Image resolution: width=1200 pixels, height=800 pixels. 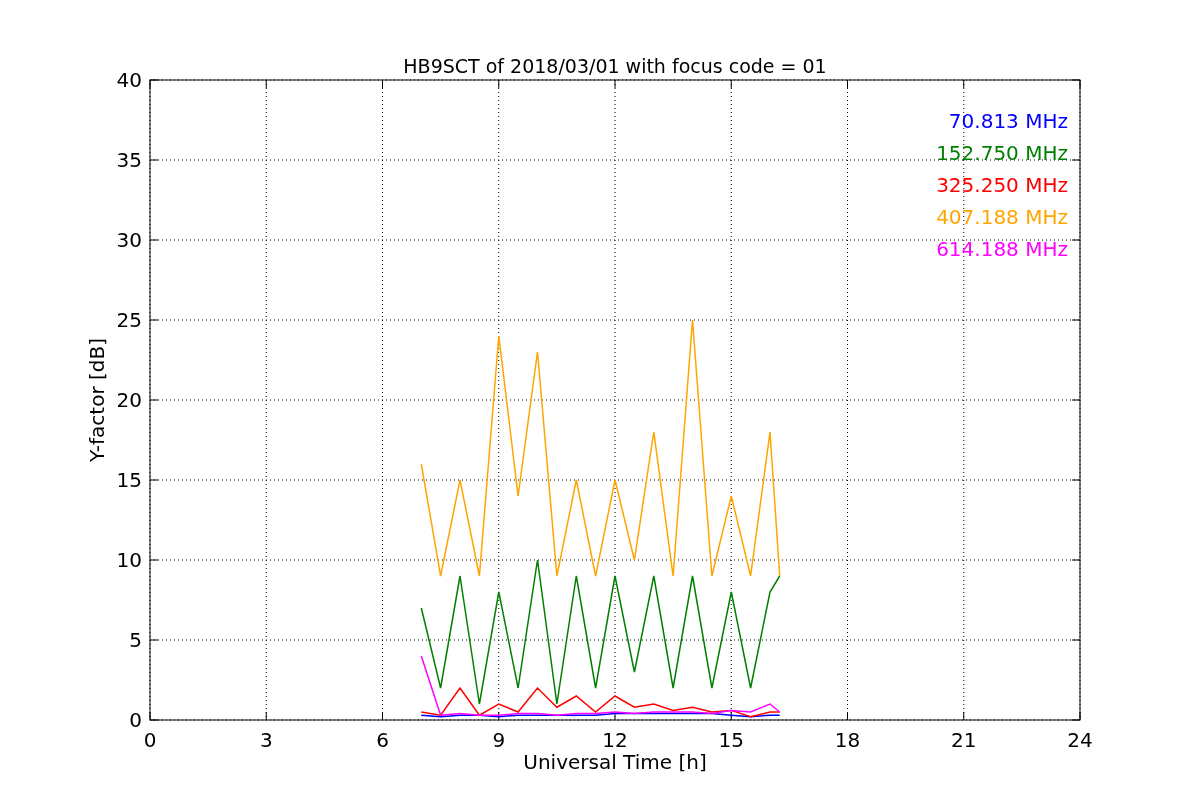 What do you see at coordinates (266, 740) in the screenshot?
I see `x-tick-label: 3` at bounding box center [266, 740].